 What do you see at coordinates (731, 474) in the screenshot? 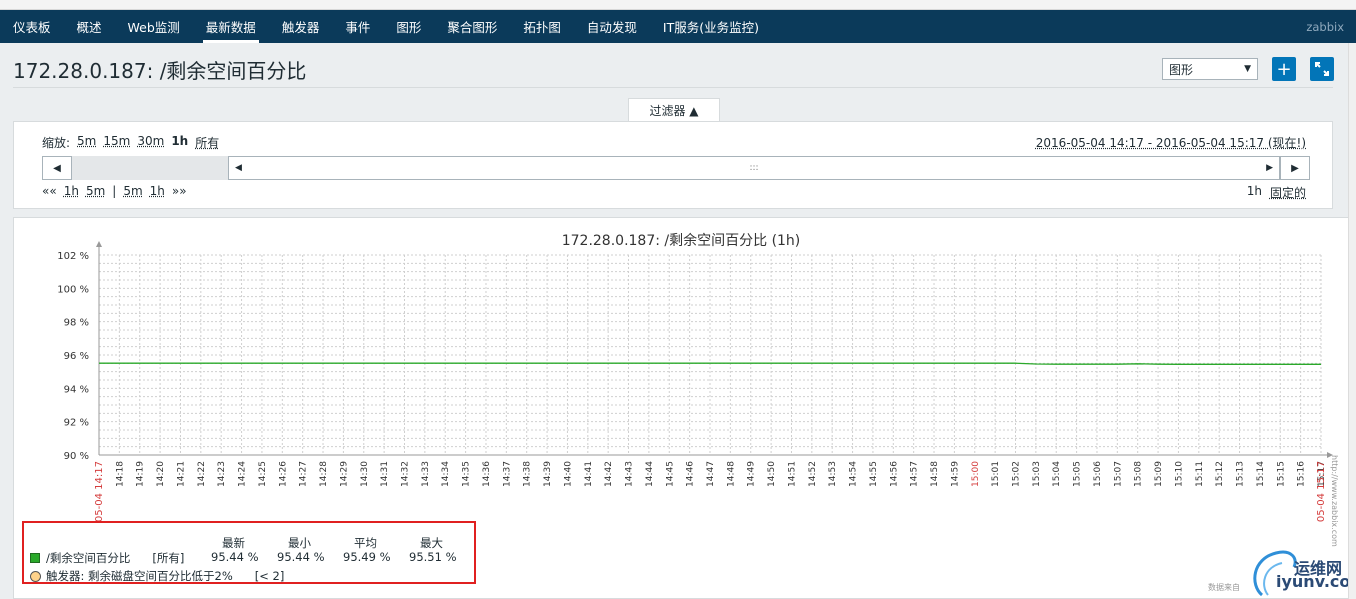
I see `x-tick-label: 14:48` at bounding box center [731, 474].